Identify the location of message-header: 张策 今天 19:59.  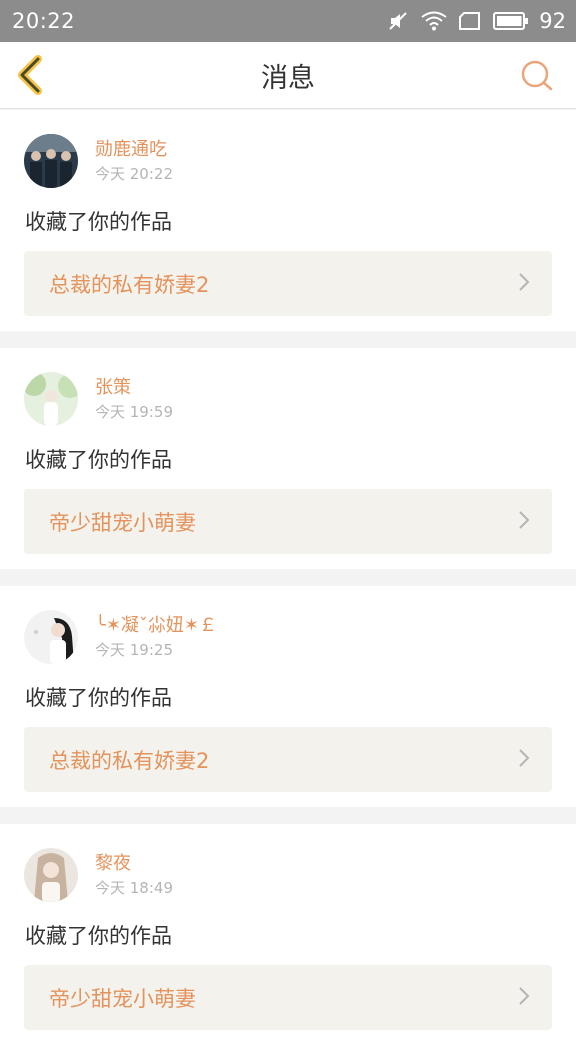
(98, 399).